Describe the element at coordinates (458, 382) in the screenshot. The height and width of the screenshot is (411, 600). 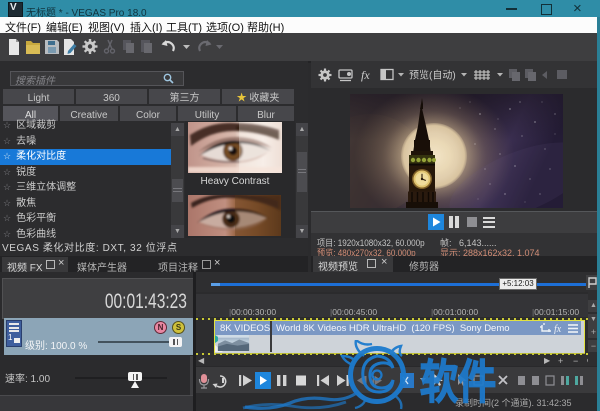
I see `svg-text: 软件` at that location.